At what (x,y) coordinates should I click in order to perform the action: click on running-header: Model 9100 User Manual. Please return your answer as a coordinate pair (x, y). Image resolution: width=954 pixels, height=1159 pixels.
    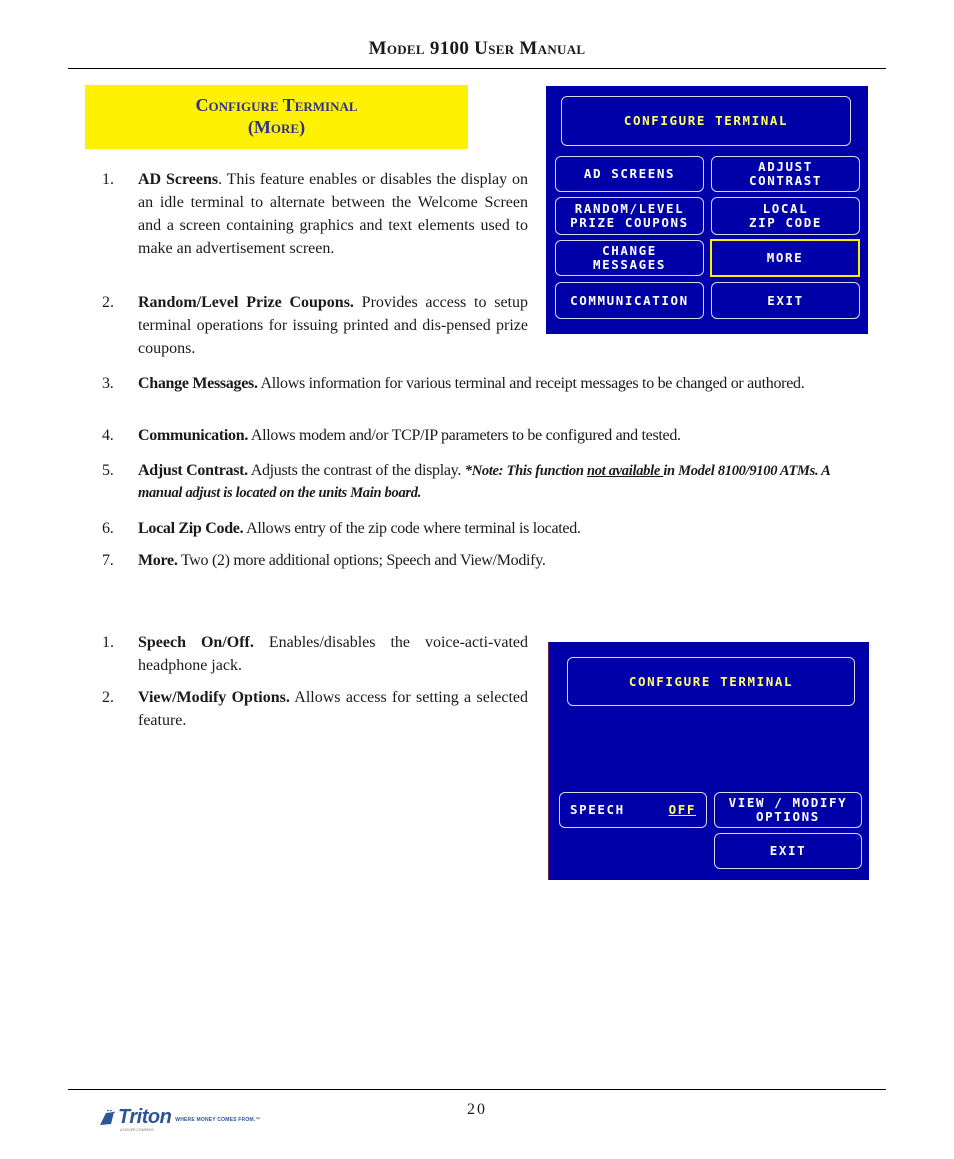
    Looking at the image, I should click on (477, 48).